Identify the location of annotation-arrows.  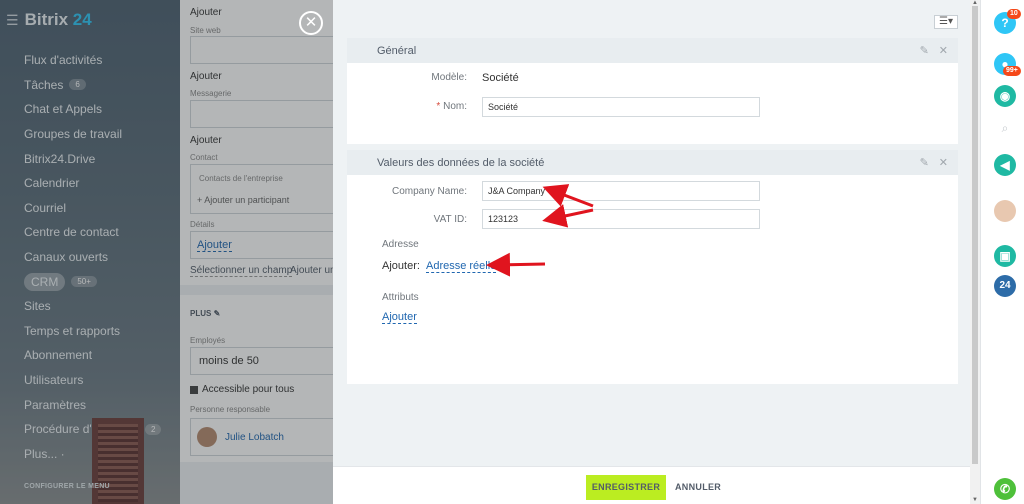
(540, 230).